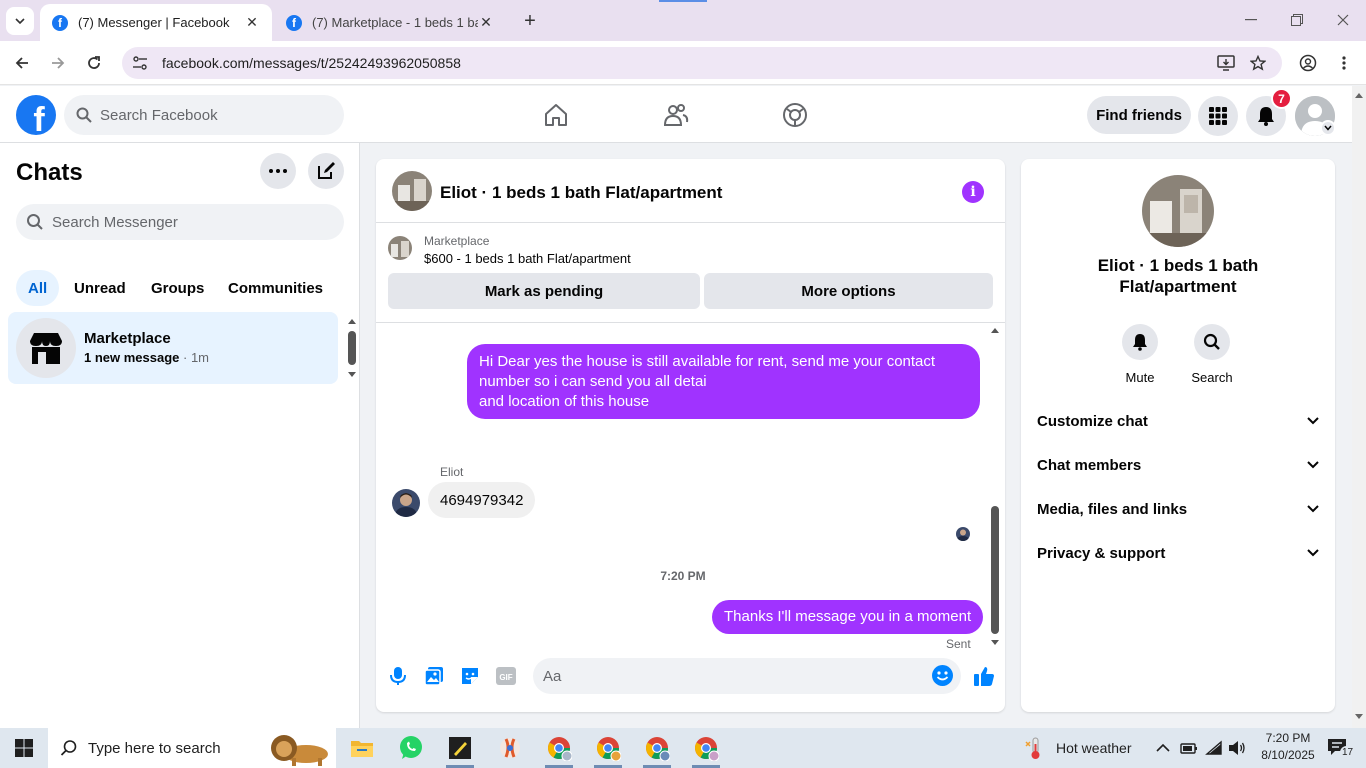 This screenshot has height=768, width=1366. What do you see at coordinates (398, 676) in the screenshot?
I see `voice-clip-button` at bounding box center [398, 676].